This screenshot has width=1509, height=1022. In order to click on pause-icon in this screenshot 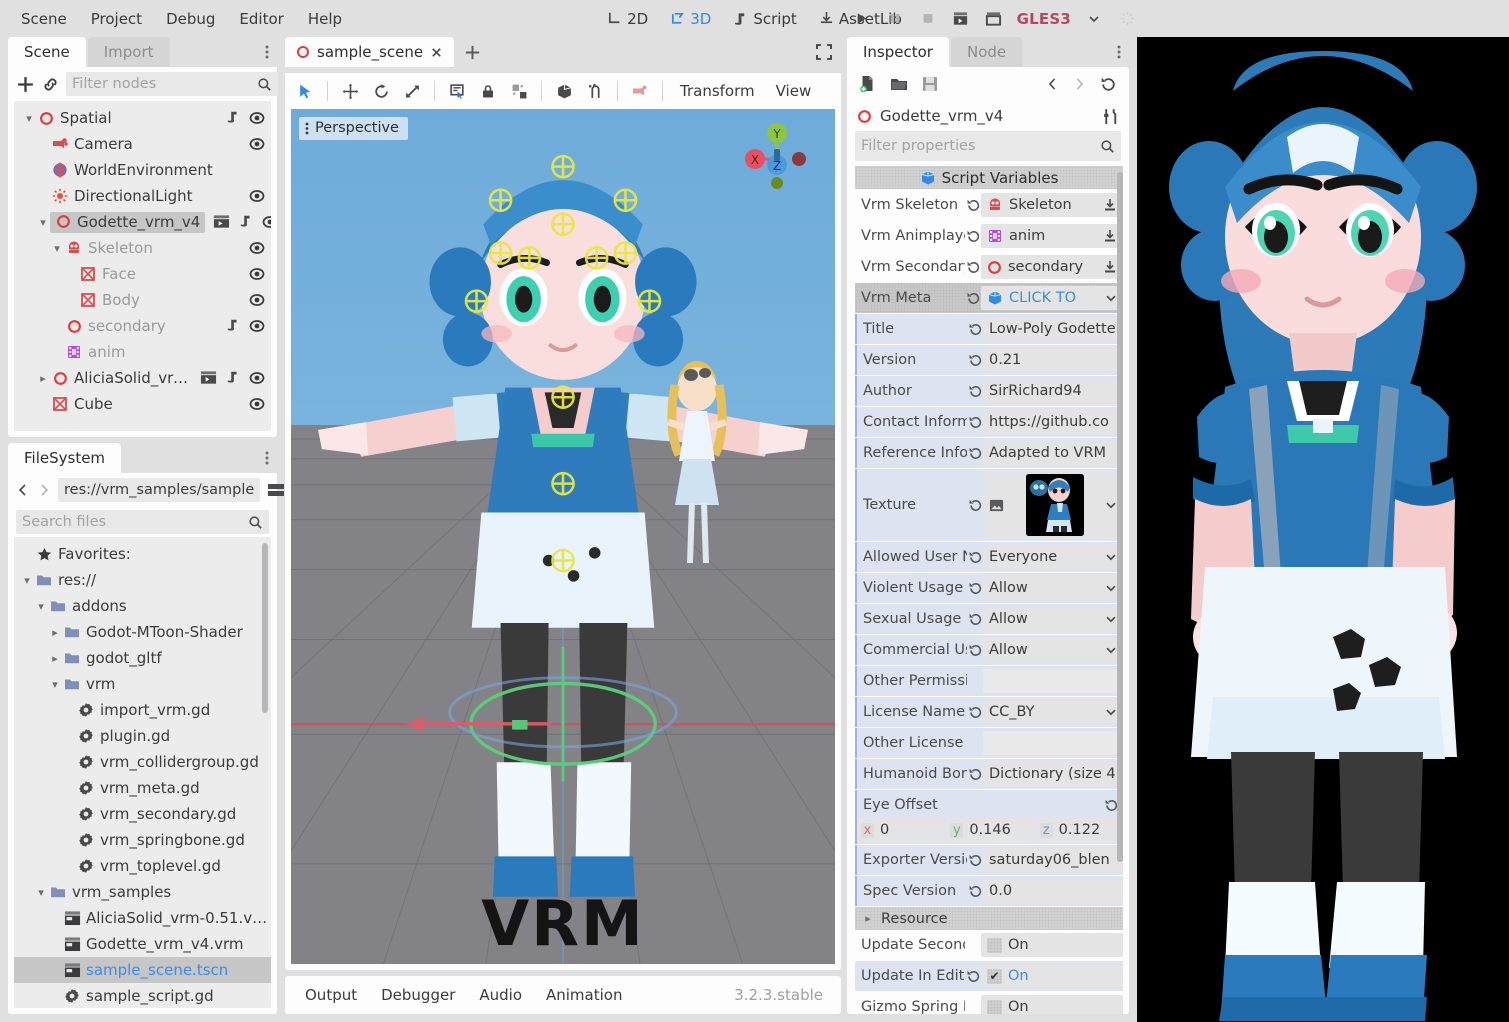, I will do `click(895, 19)`.